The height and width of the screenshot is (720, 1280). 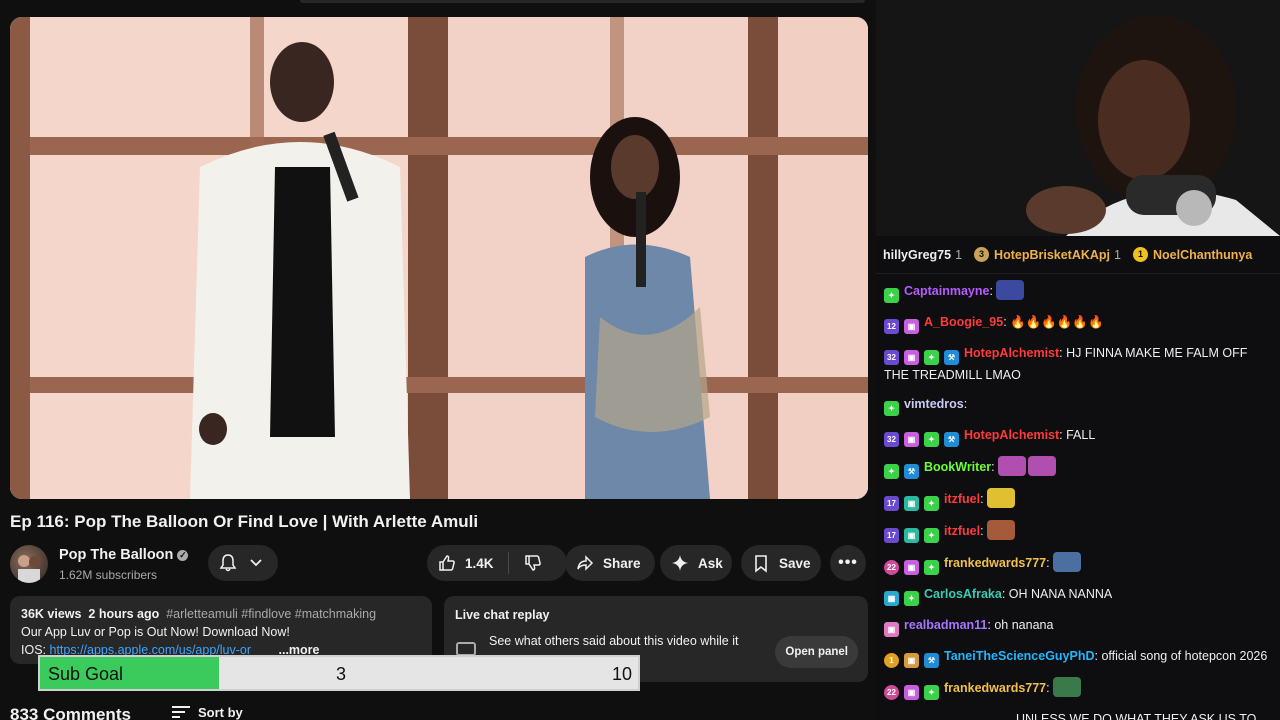 I want to click on webcam-frame, so click(x=1078, y=118).